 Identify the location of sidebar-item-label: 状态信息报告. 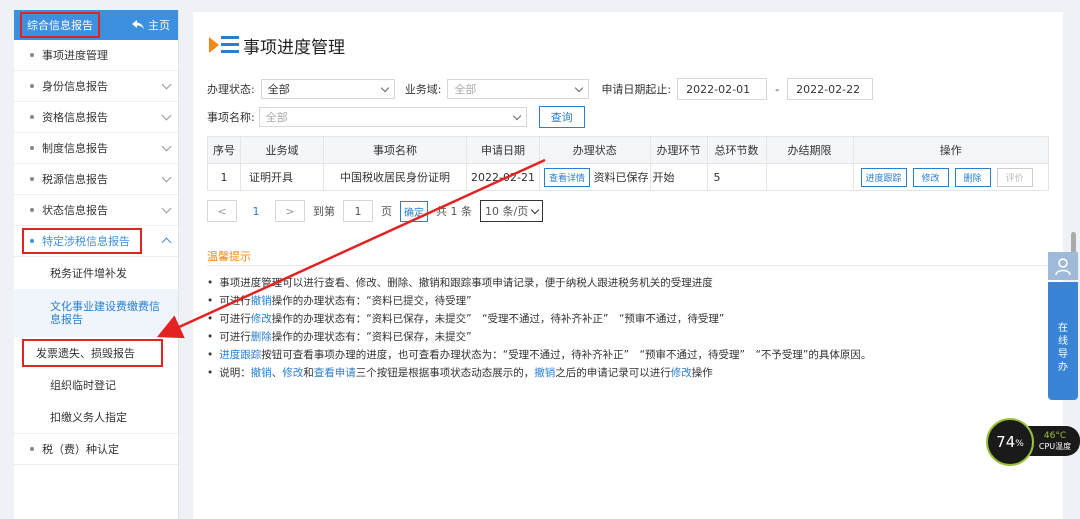
(75, 210).